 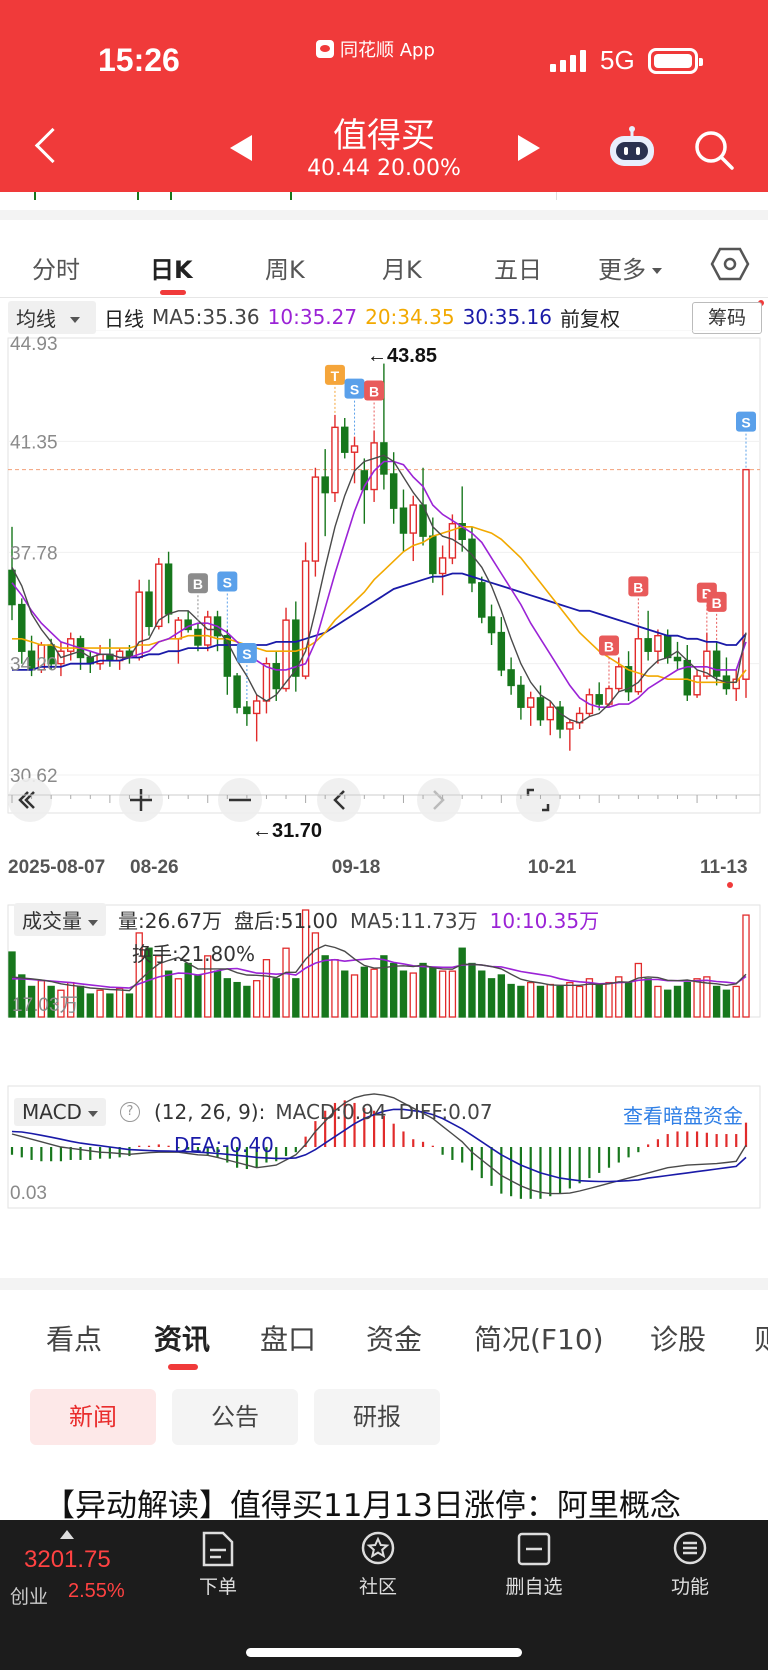 What do you see at coordinates (339, 800) in the screenshot?
I see `scroll-left-button` at bounding box center [339, 800].